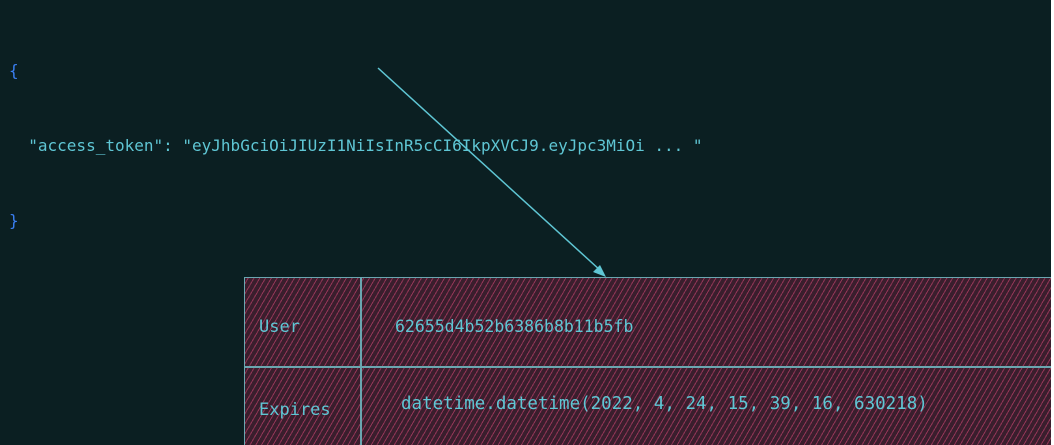 The height and width of the screenshot is (445, 1054). I want to click on row-divider, so click(648, 367).